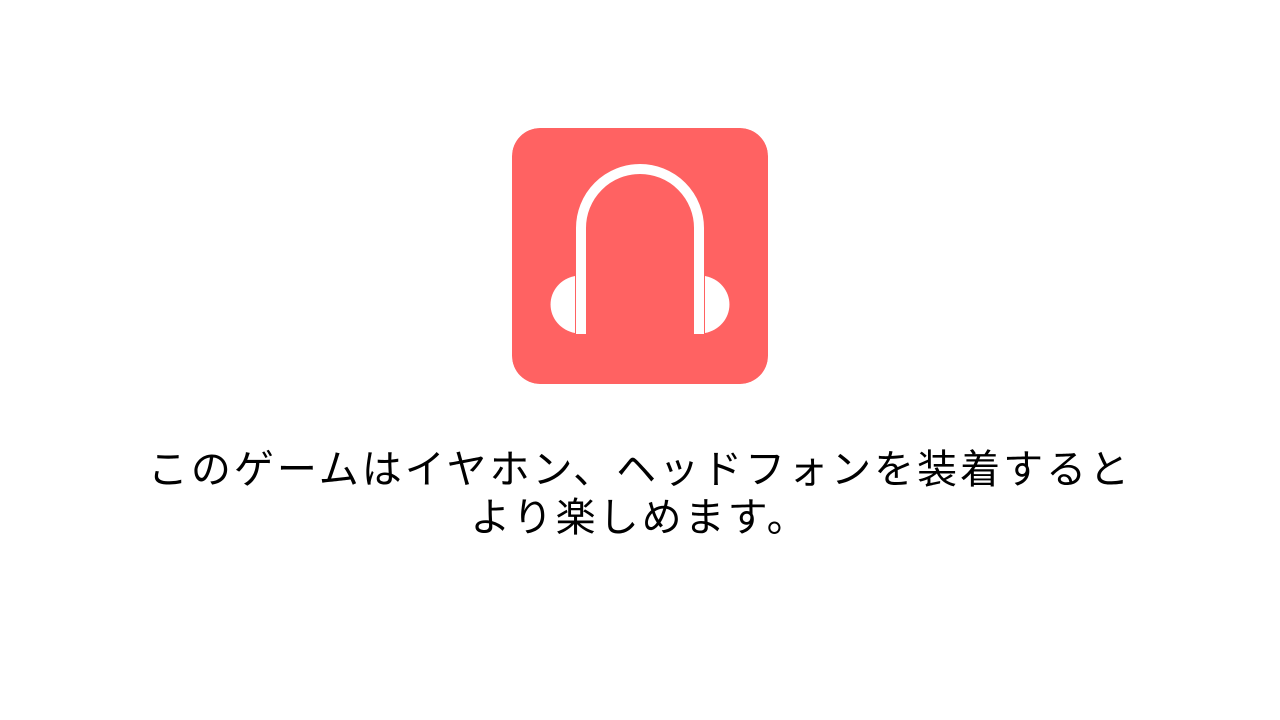 This screenshot has height=720, width=1280. Describe the element at coordinates (640, 494) in the screenshot. I see `headphone-recommendation-message: このゲームはイヤホン、ヘッドフォンを装着すると より楽しめます。` at that location.